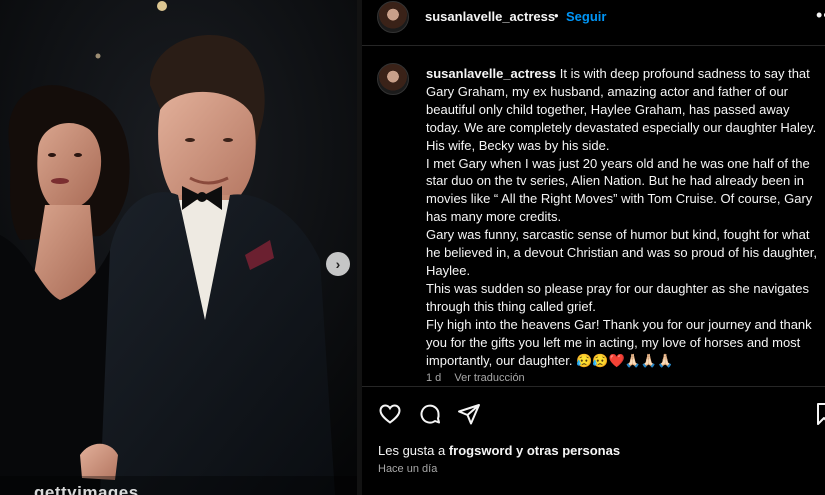 Image resolution: width=825 pixels, height=495 pixels. What do you see at coordinates (434, 378) in the screenshot?
I see `caption-age: 1 d` at bounding box center [434, 378].